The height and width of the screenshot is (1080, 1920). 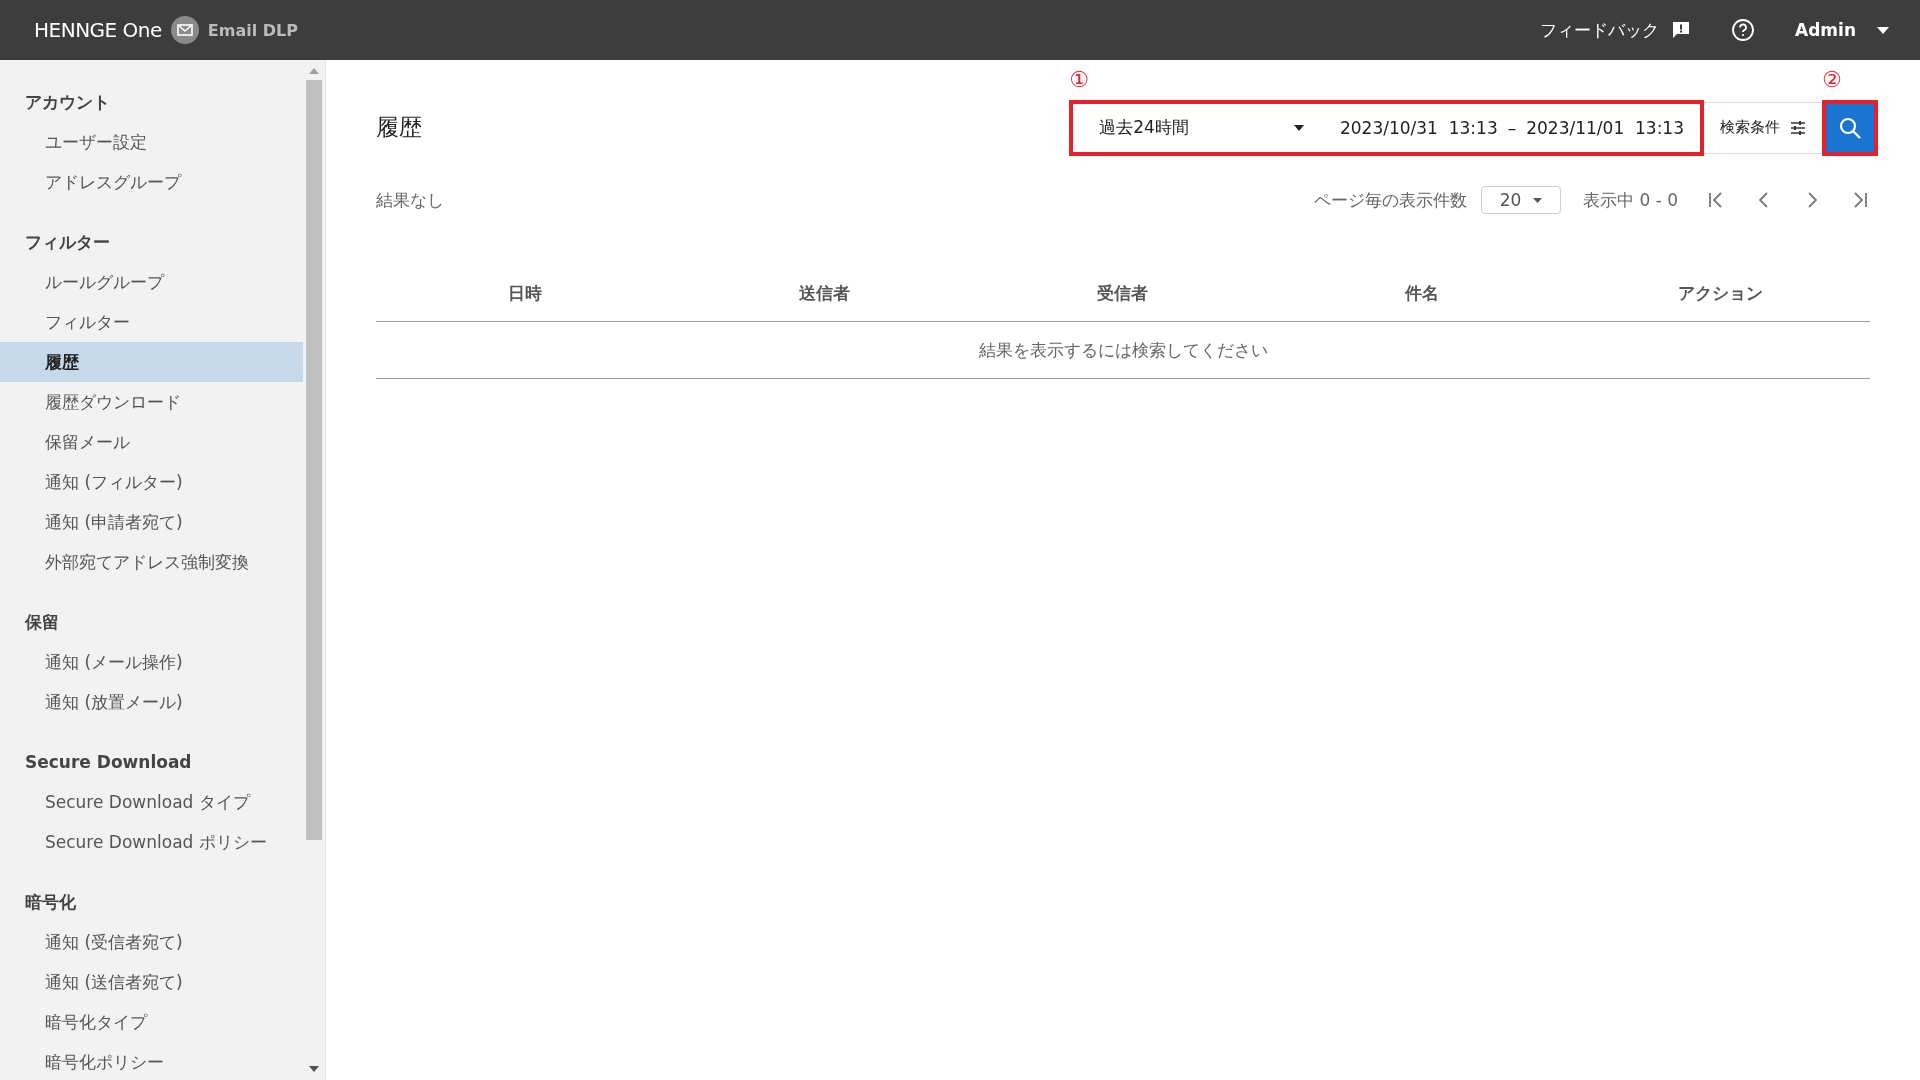 What do you see at coordinates (151, 402) in the screenshot?
I see `sidebar-item: 履歴ダウンロード` at bounding box center [151, 402].